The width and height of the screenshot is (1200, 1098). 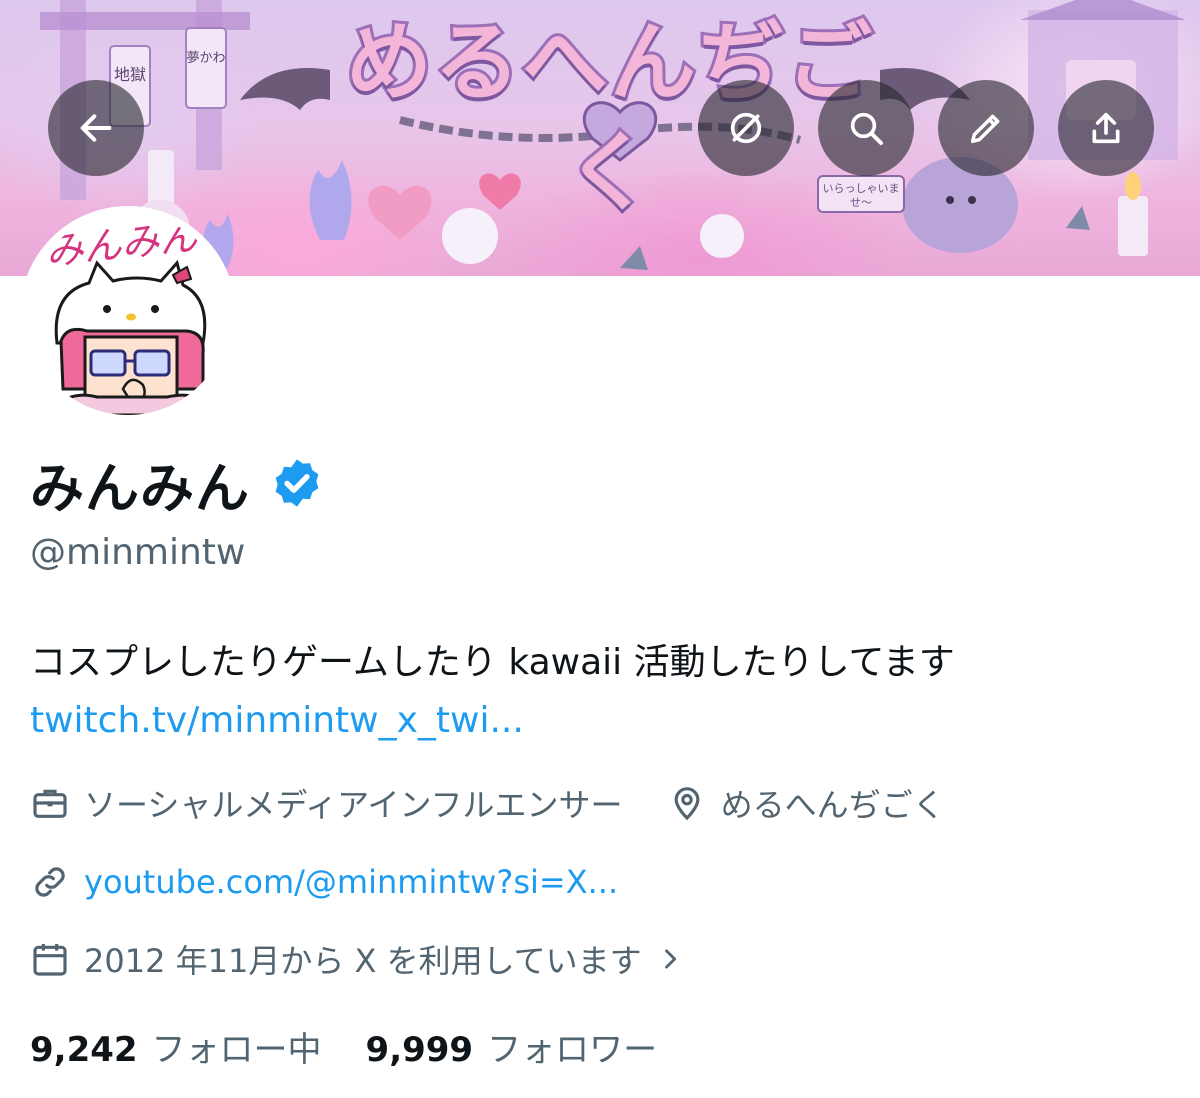 I want to click on location-pin-icon, so click(x=686, y=804).